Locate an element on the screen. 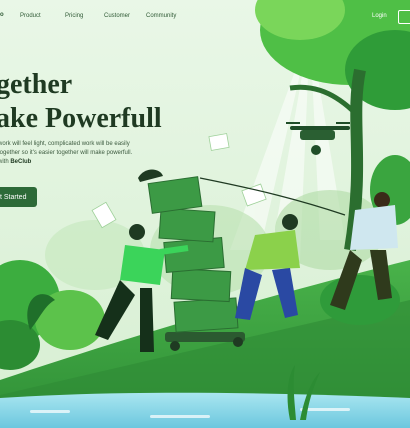 This screenshot has height=428, width=410. signup-button is located at coordinates (404, 17).